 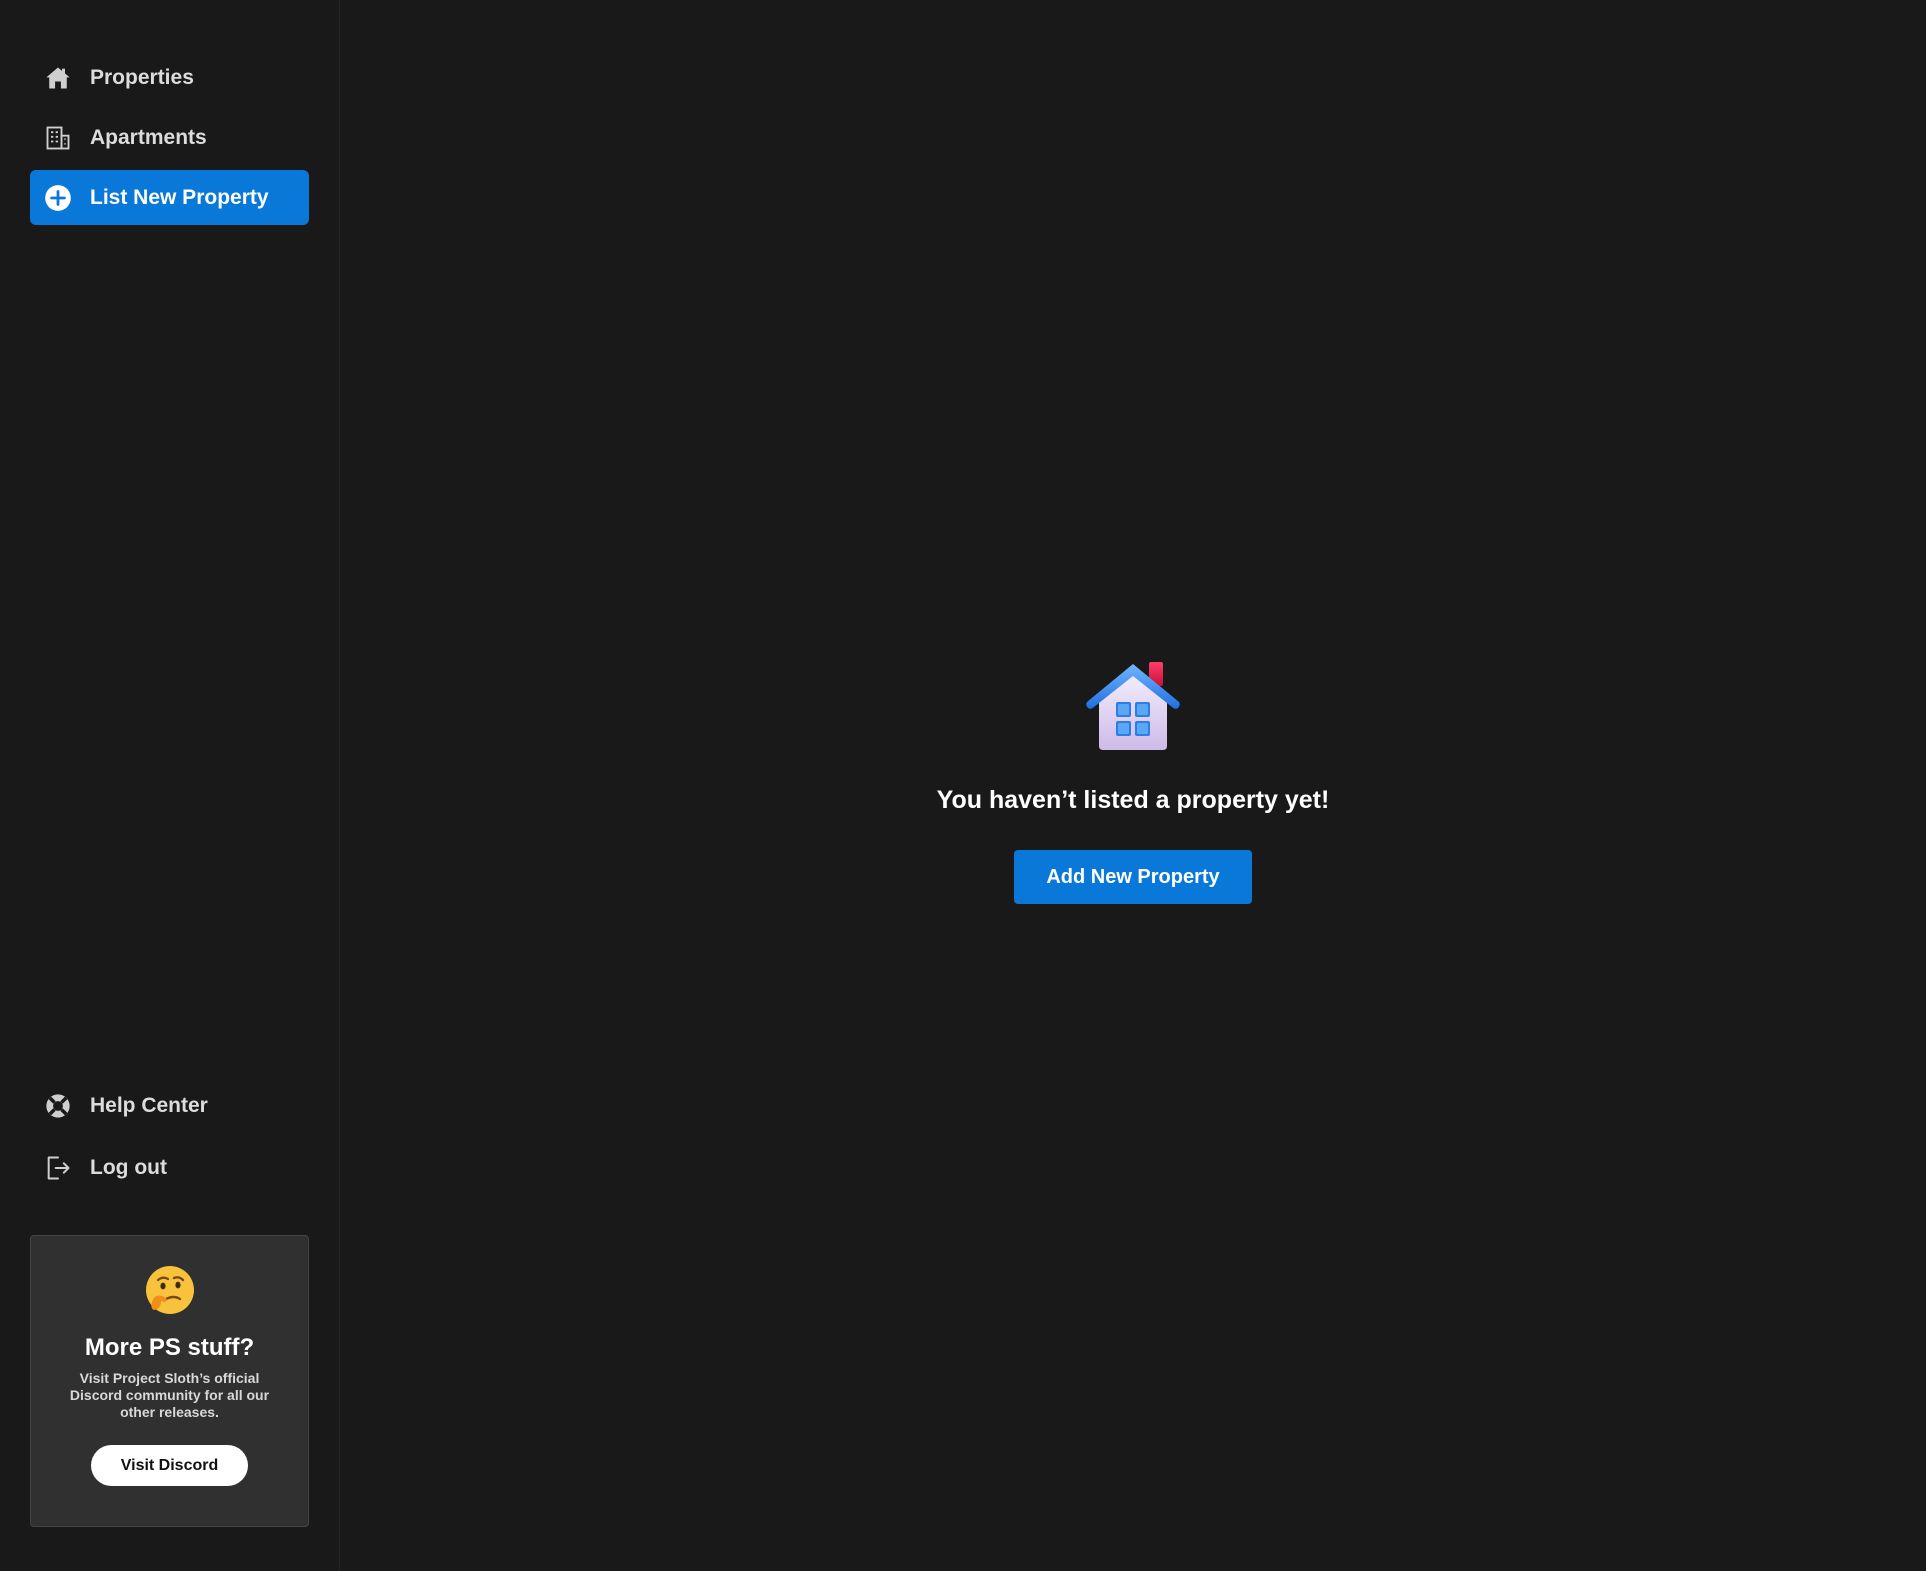 What do you see at coordinates (142, 77) in the screenshot?
I see `sidebar-item-label: Properties` at bounding box center [142, 77].